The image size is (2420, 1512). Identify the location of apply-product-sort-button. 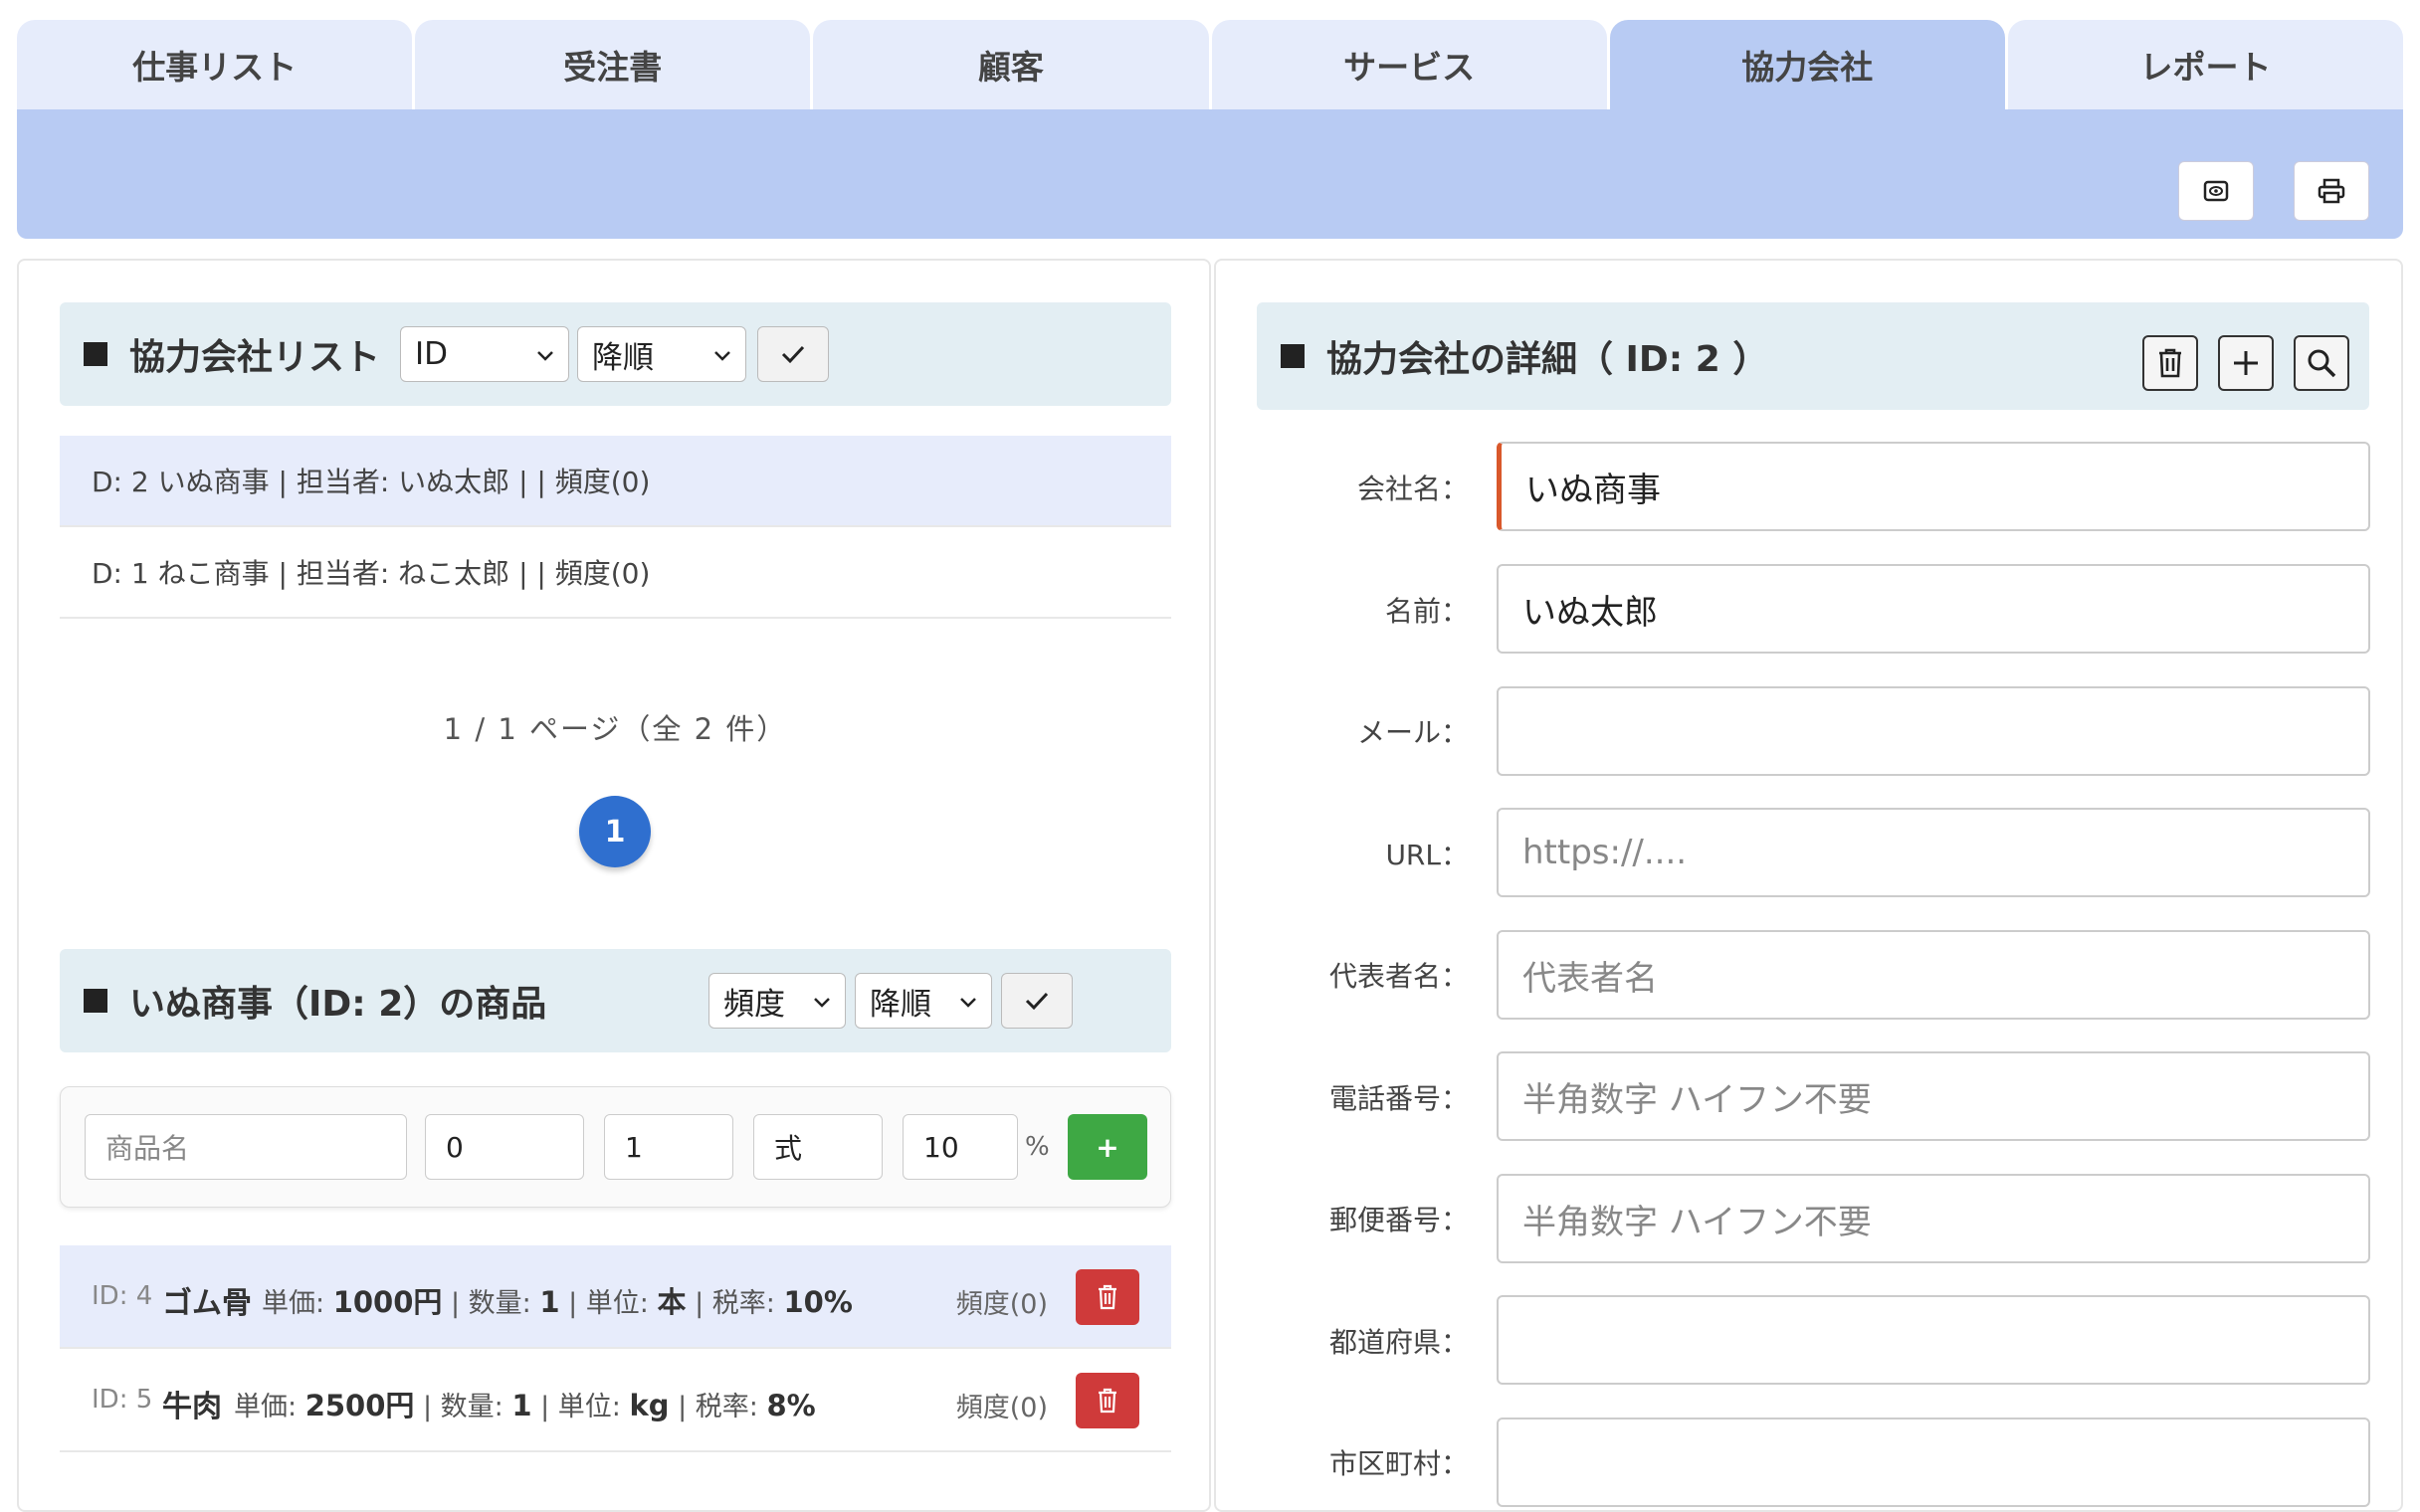
(1037, 1001).